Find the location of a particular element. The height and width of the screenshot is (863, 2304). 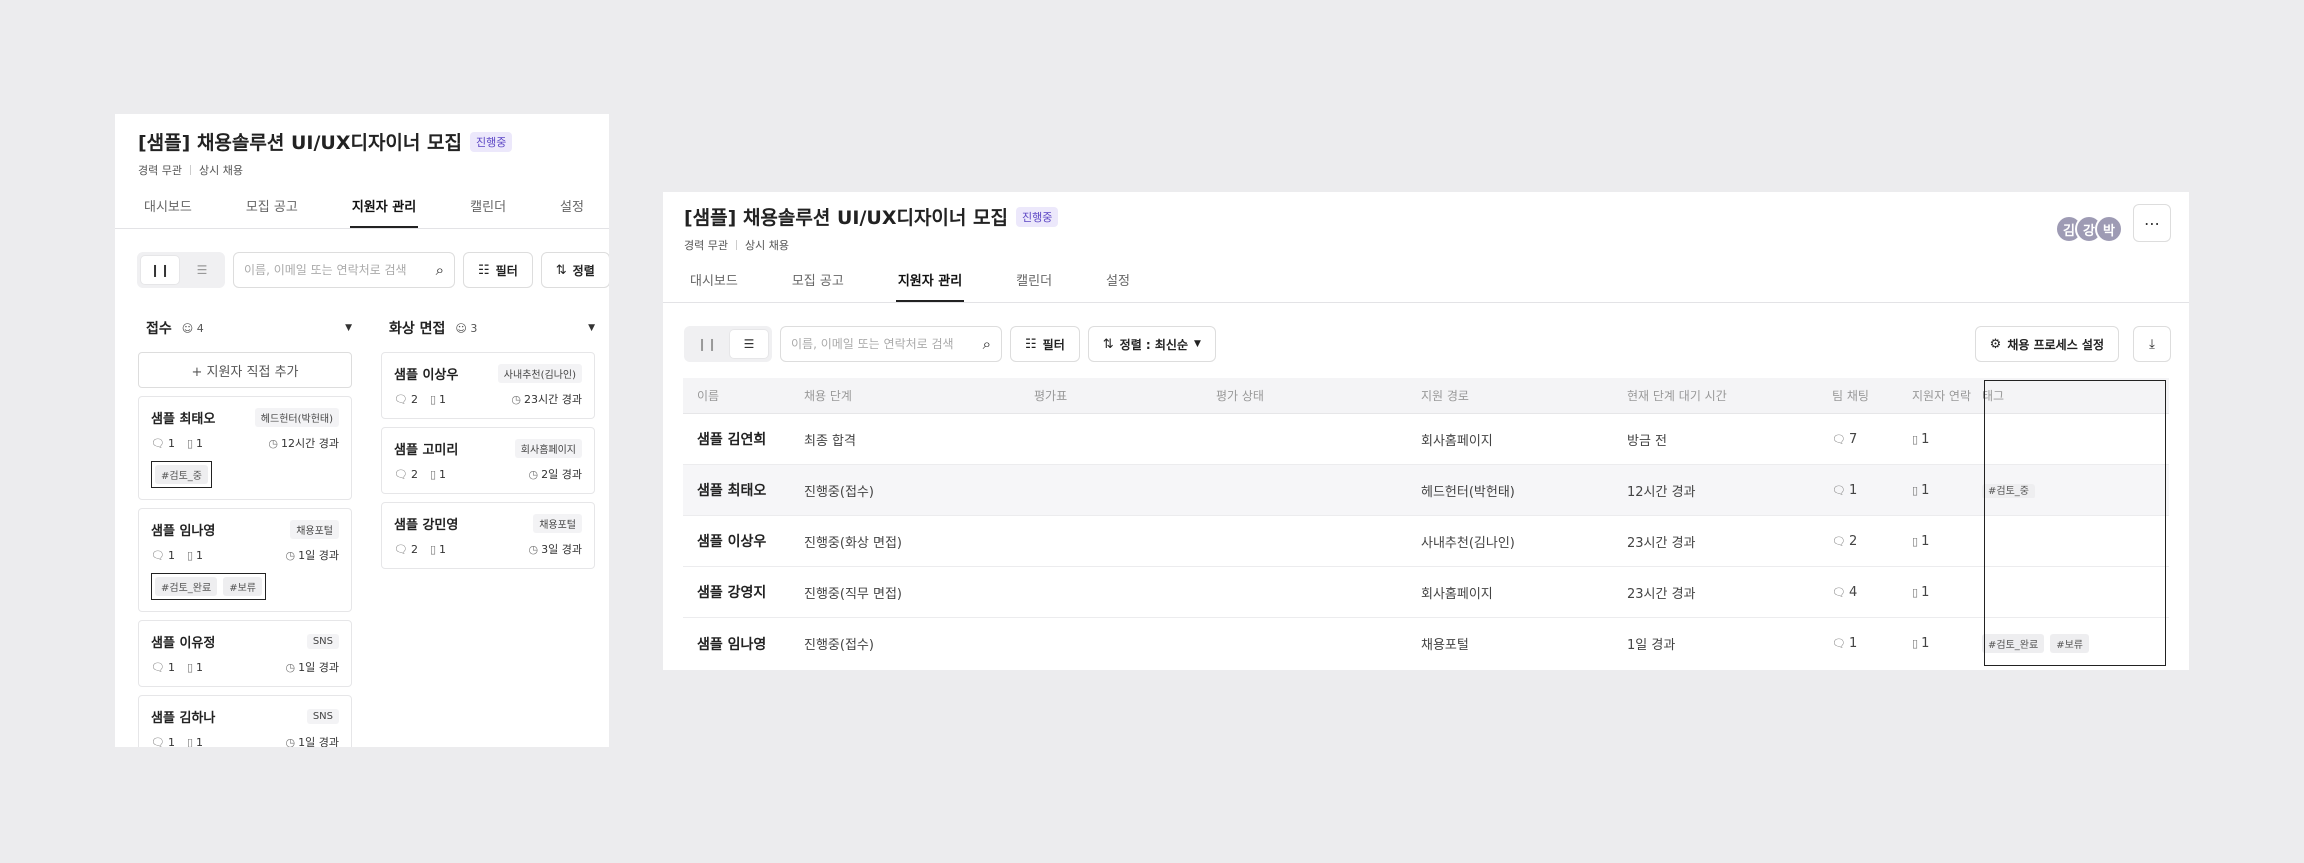

applicant-card: 샘플 이유정 SNS 🗨 1 ▯ 1 ◷ 1일 경과 is located at coordinates (245, 653).